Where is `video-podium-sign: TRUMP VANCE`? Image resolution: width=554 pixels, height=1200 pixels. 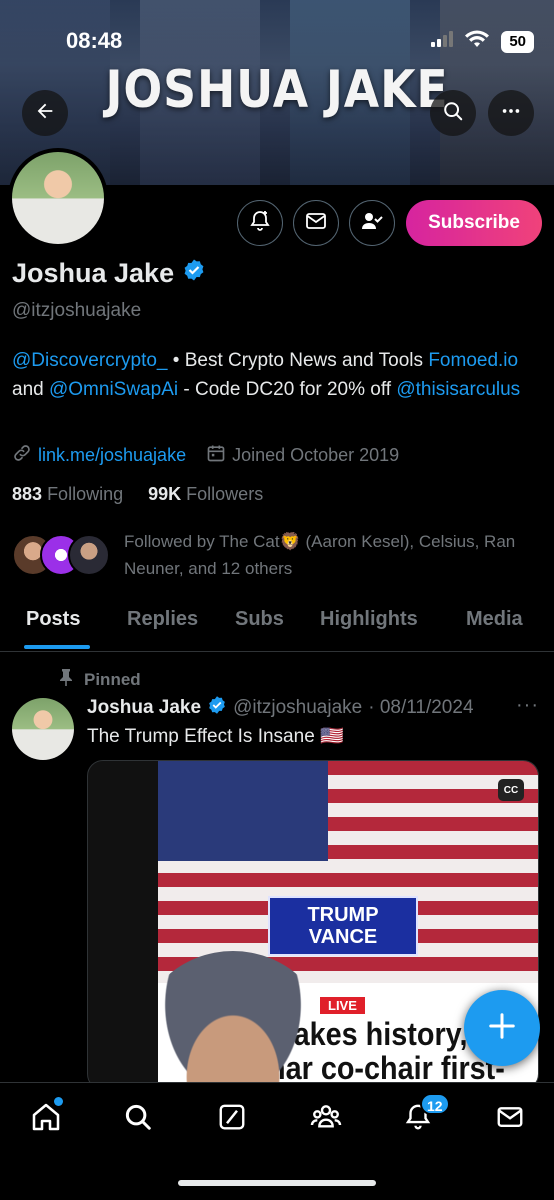 video-podium-sign: TRUMP VANCE is located at coordinates (343, 926).